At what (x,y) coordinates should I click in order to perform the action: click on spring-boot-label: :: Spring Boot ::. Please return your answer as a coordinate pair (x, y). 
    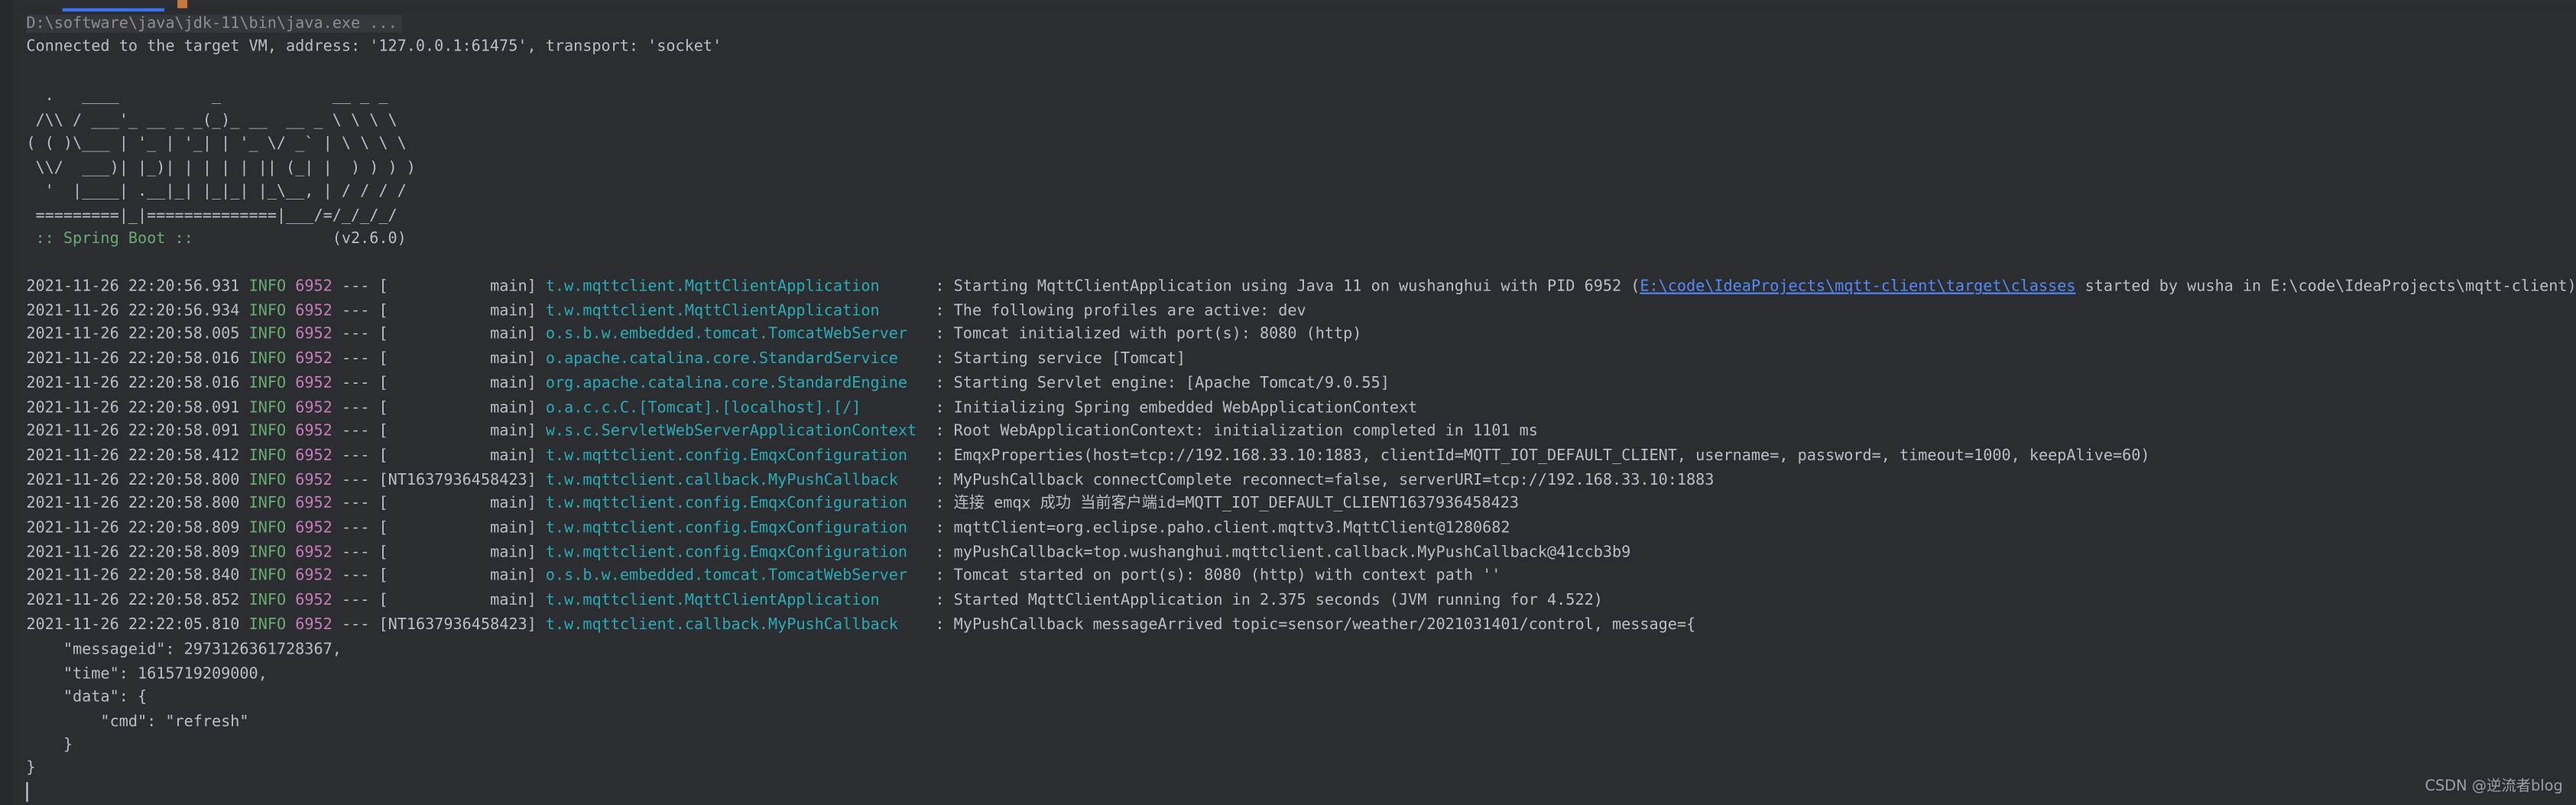
    Looking at the image, I should click on (114, 239).